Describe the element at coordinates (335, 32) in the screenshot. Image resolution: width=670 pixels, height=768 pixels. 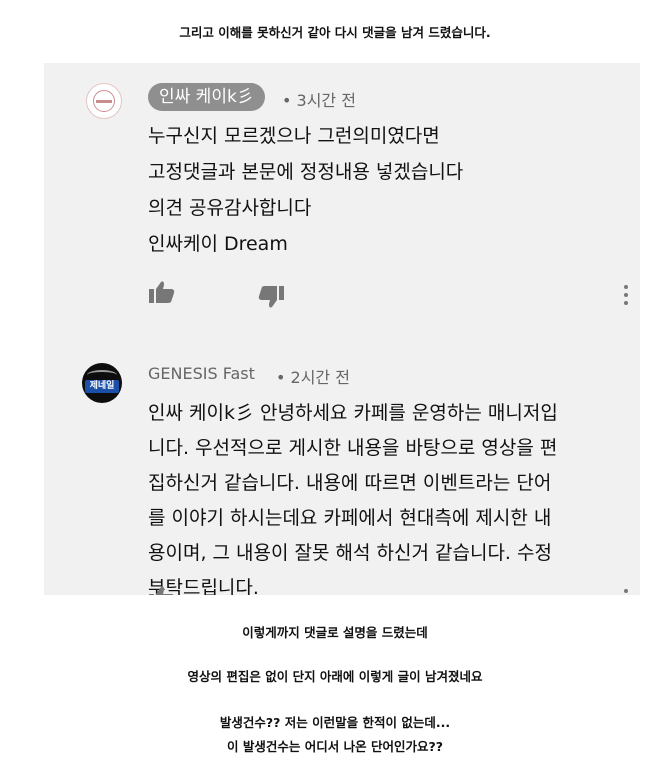
I see `caption-top: 그리고 이해를 못하신거 같아 다시 댓글을 남겨 드렸습니다.` at that location.